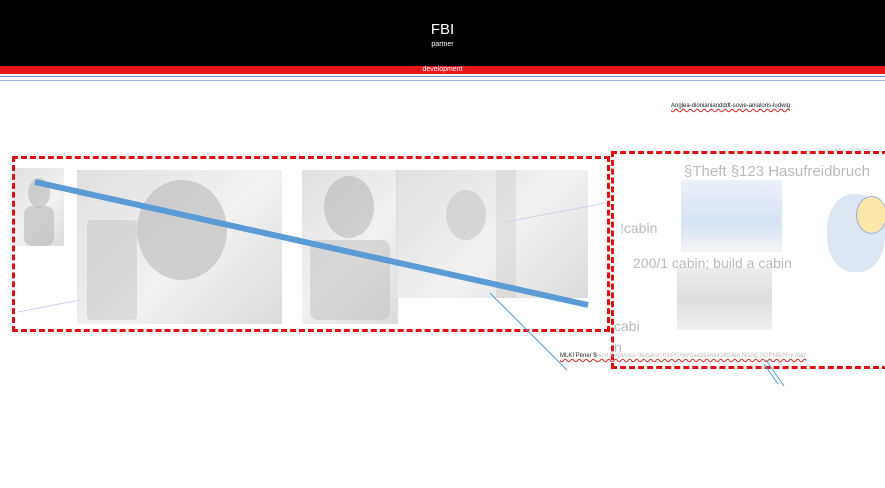 This screenshot has width=885, height=488. What do you see at coordinates (555, 212) in the screenshot?
I see `connector-faint-mid` at bounding box center [555, 212].